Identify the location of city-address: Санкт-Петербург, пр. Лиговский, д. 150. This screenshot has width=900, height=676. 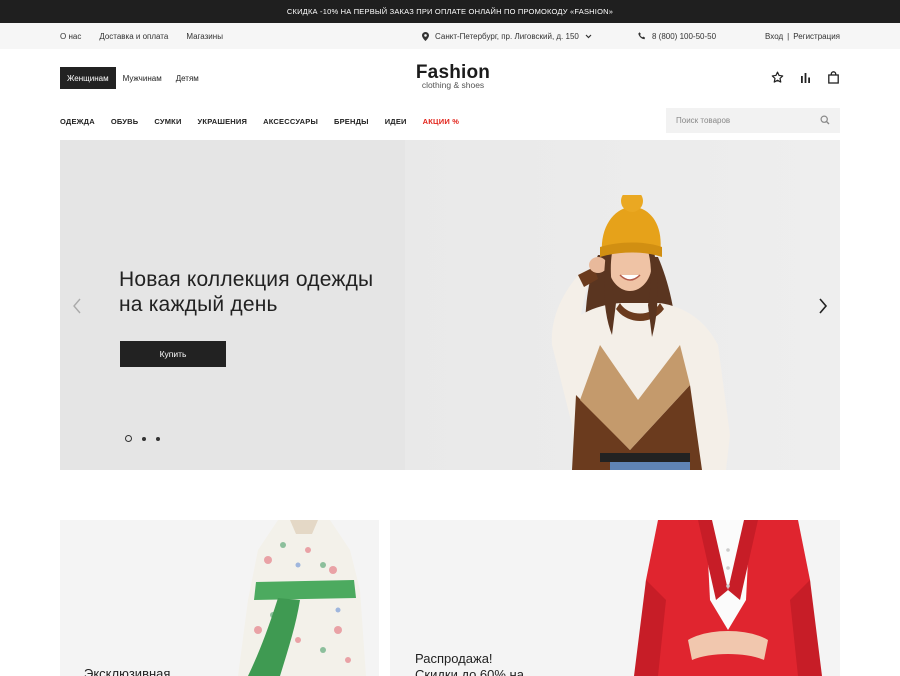
(507, 36).